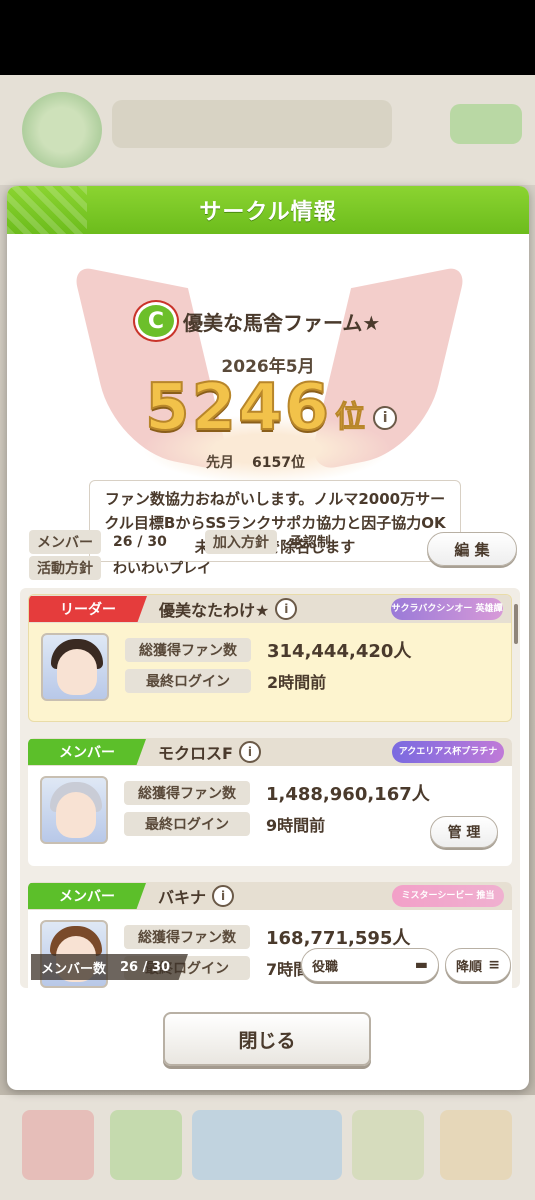  What do you see at coordinates (348, 794) in the screenshot?
I see `fans-value: 1,488,960,167人` at bounding box center [348, 794].